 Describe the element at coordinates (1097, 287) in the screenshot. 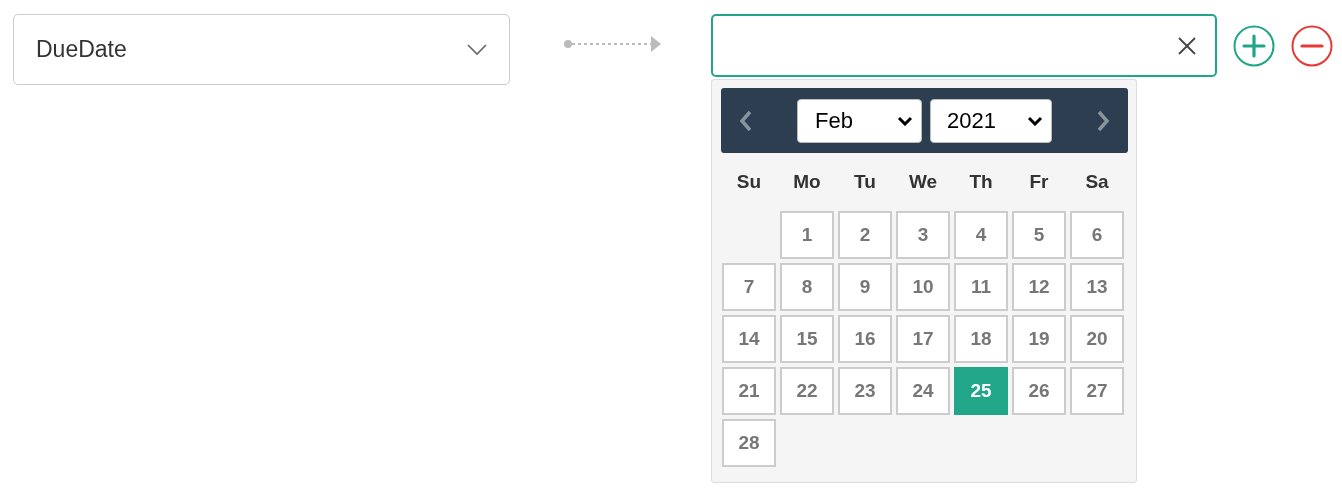

I see `day-cell: 13` at that location.